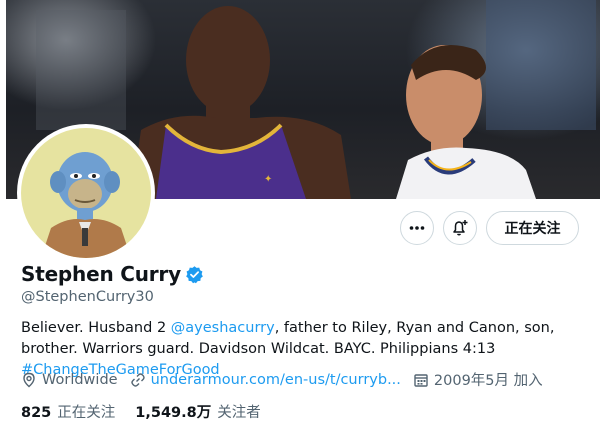  I want to click on bell-plus-icon, so click(460, 228).